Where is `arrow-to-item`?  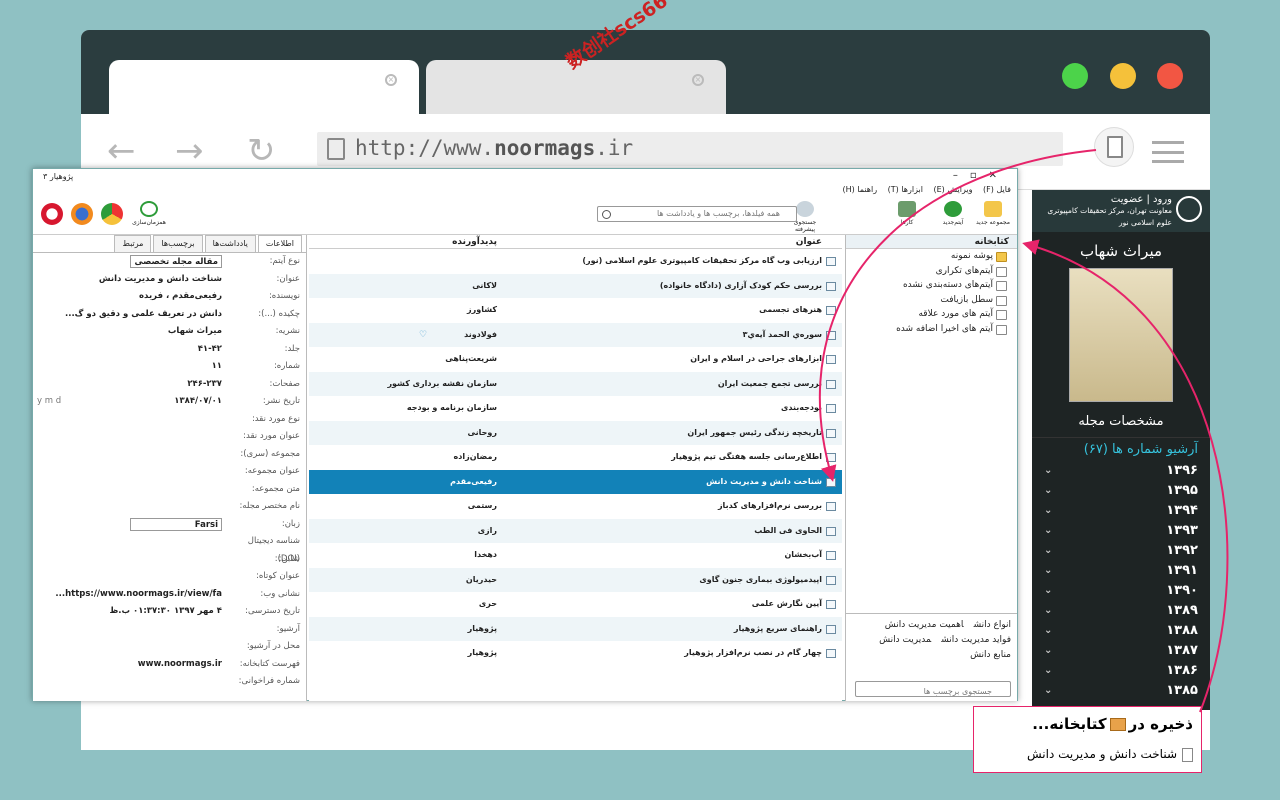
arrow-to-item is located at coordinates (957, 315).